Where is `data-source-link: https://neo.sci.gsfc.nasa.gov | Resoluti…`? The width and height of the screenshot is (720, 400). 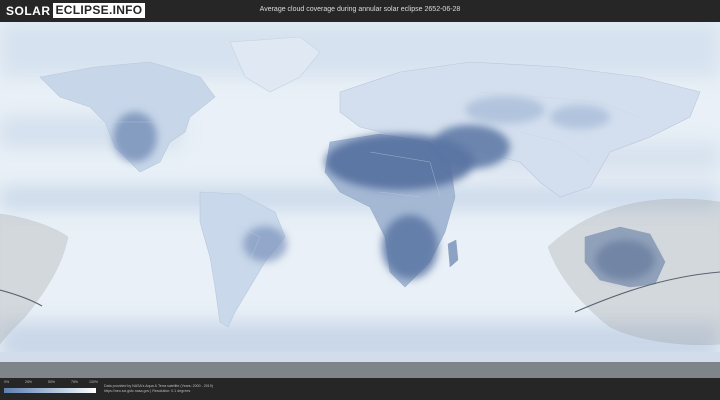 data-source-link: https://neo.sci.gsfc.nasa.gov | Resoluti… is located at coordinates (147, 391).